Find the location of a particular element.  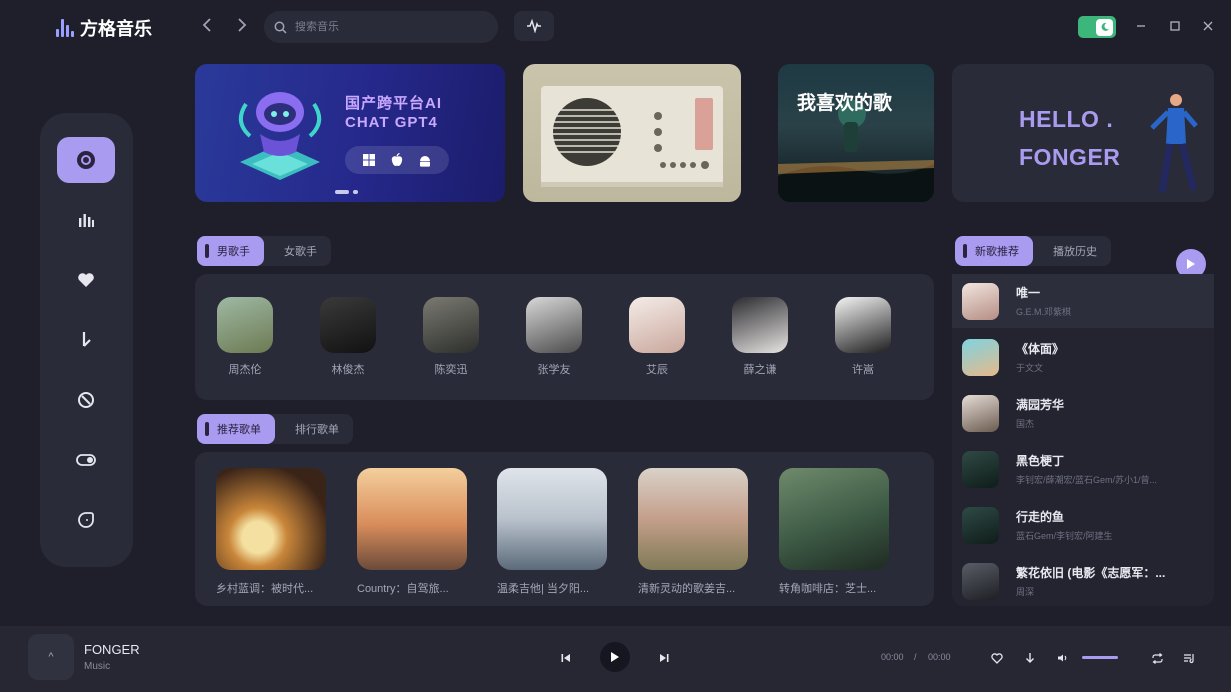

song-title: 行走的鱼 is located at coordinates (1040, 517).